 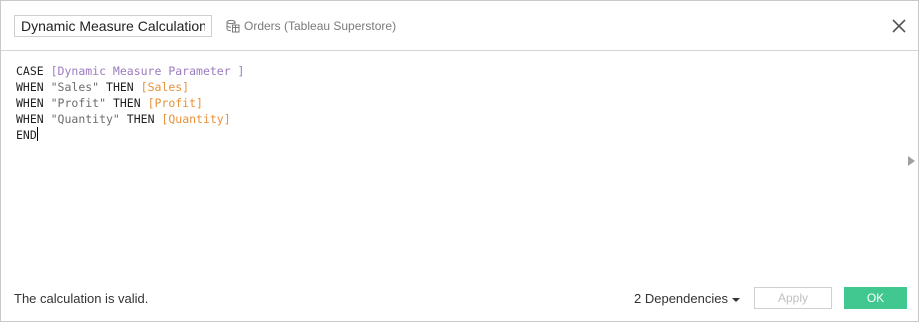 What do you see at coordinates (78, 103) in the screenshot?
I see `code-token-str: "Profit"` at bounding box center [78, 103].